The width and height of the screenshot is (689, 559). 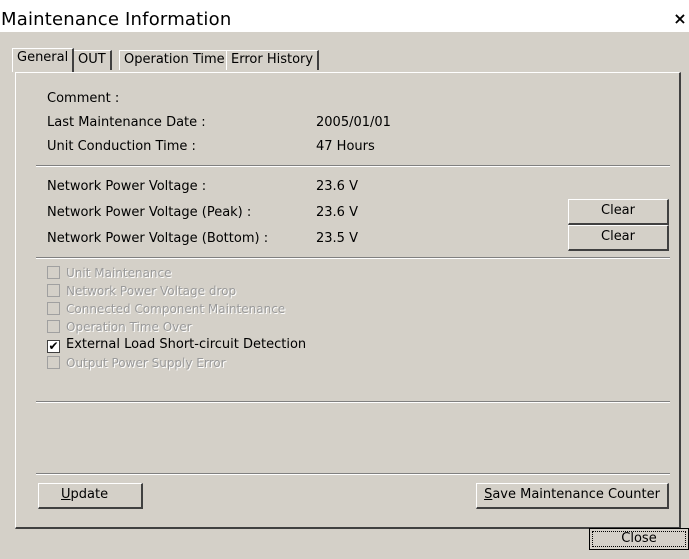 I want to click on checkbox-label: Operation Time Over, so click(x=129, y=327).